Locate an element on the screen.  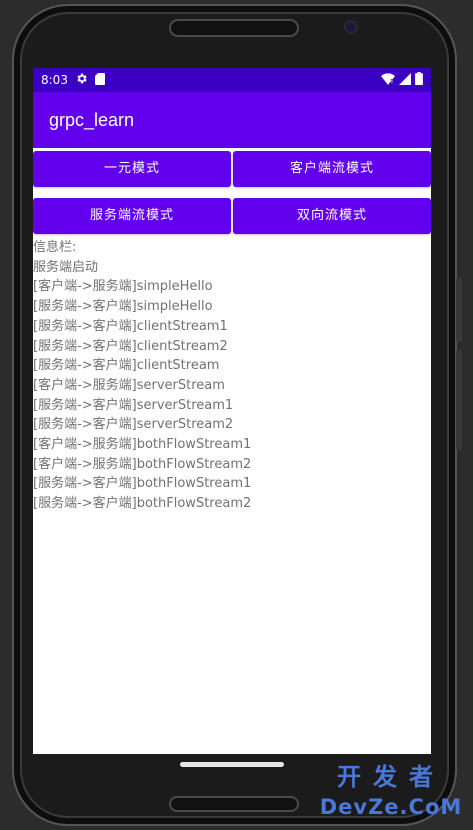
log-line: [客户端->服务端]bothFlowStream1 is located at coordinates (142, 445).